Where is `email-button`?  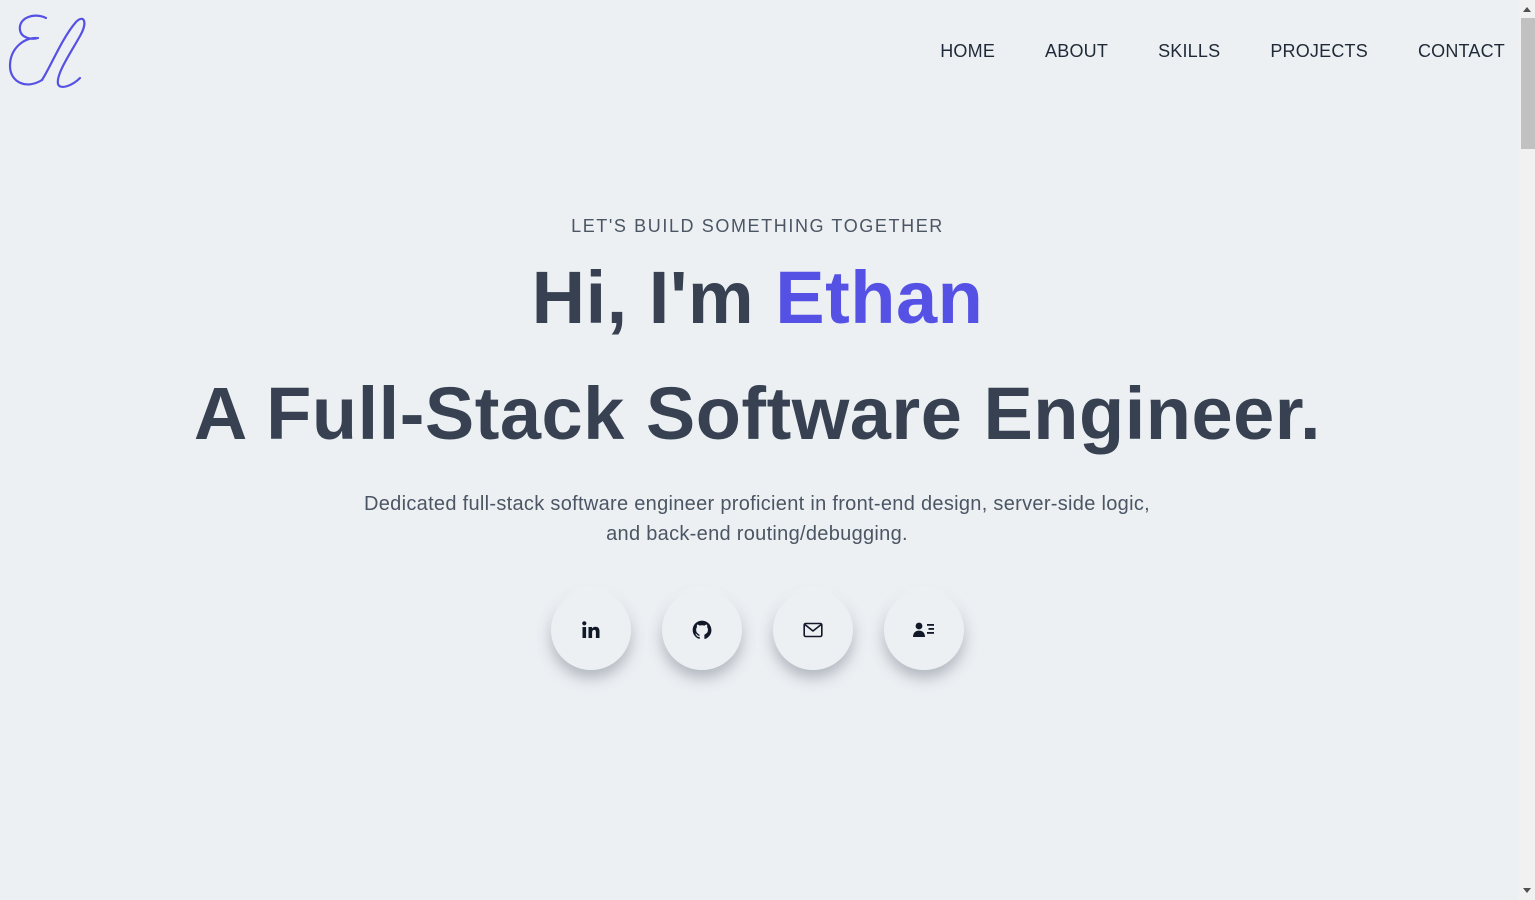
email-button is located at coordinates (813, 630).